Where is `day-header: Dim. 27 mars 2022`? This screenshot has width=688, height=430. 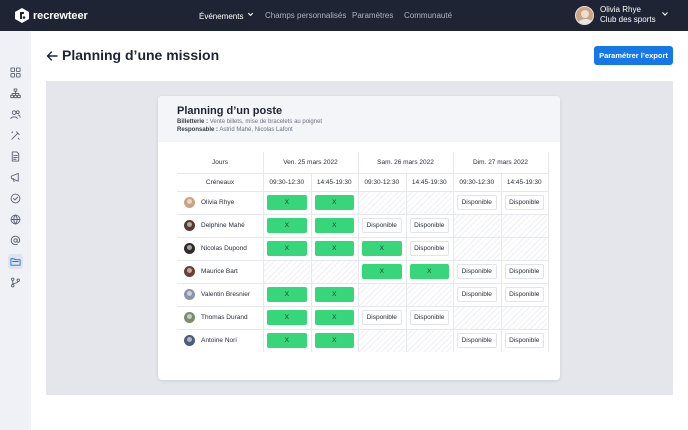
day-header: Dim. 27 mars 2022 is located at coordinates (500, 162).